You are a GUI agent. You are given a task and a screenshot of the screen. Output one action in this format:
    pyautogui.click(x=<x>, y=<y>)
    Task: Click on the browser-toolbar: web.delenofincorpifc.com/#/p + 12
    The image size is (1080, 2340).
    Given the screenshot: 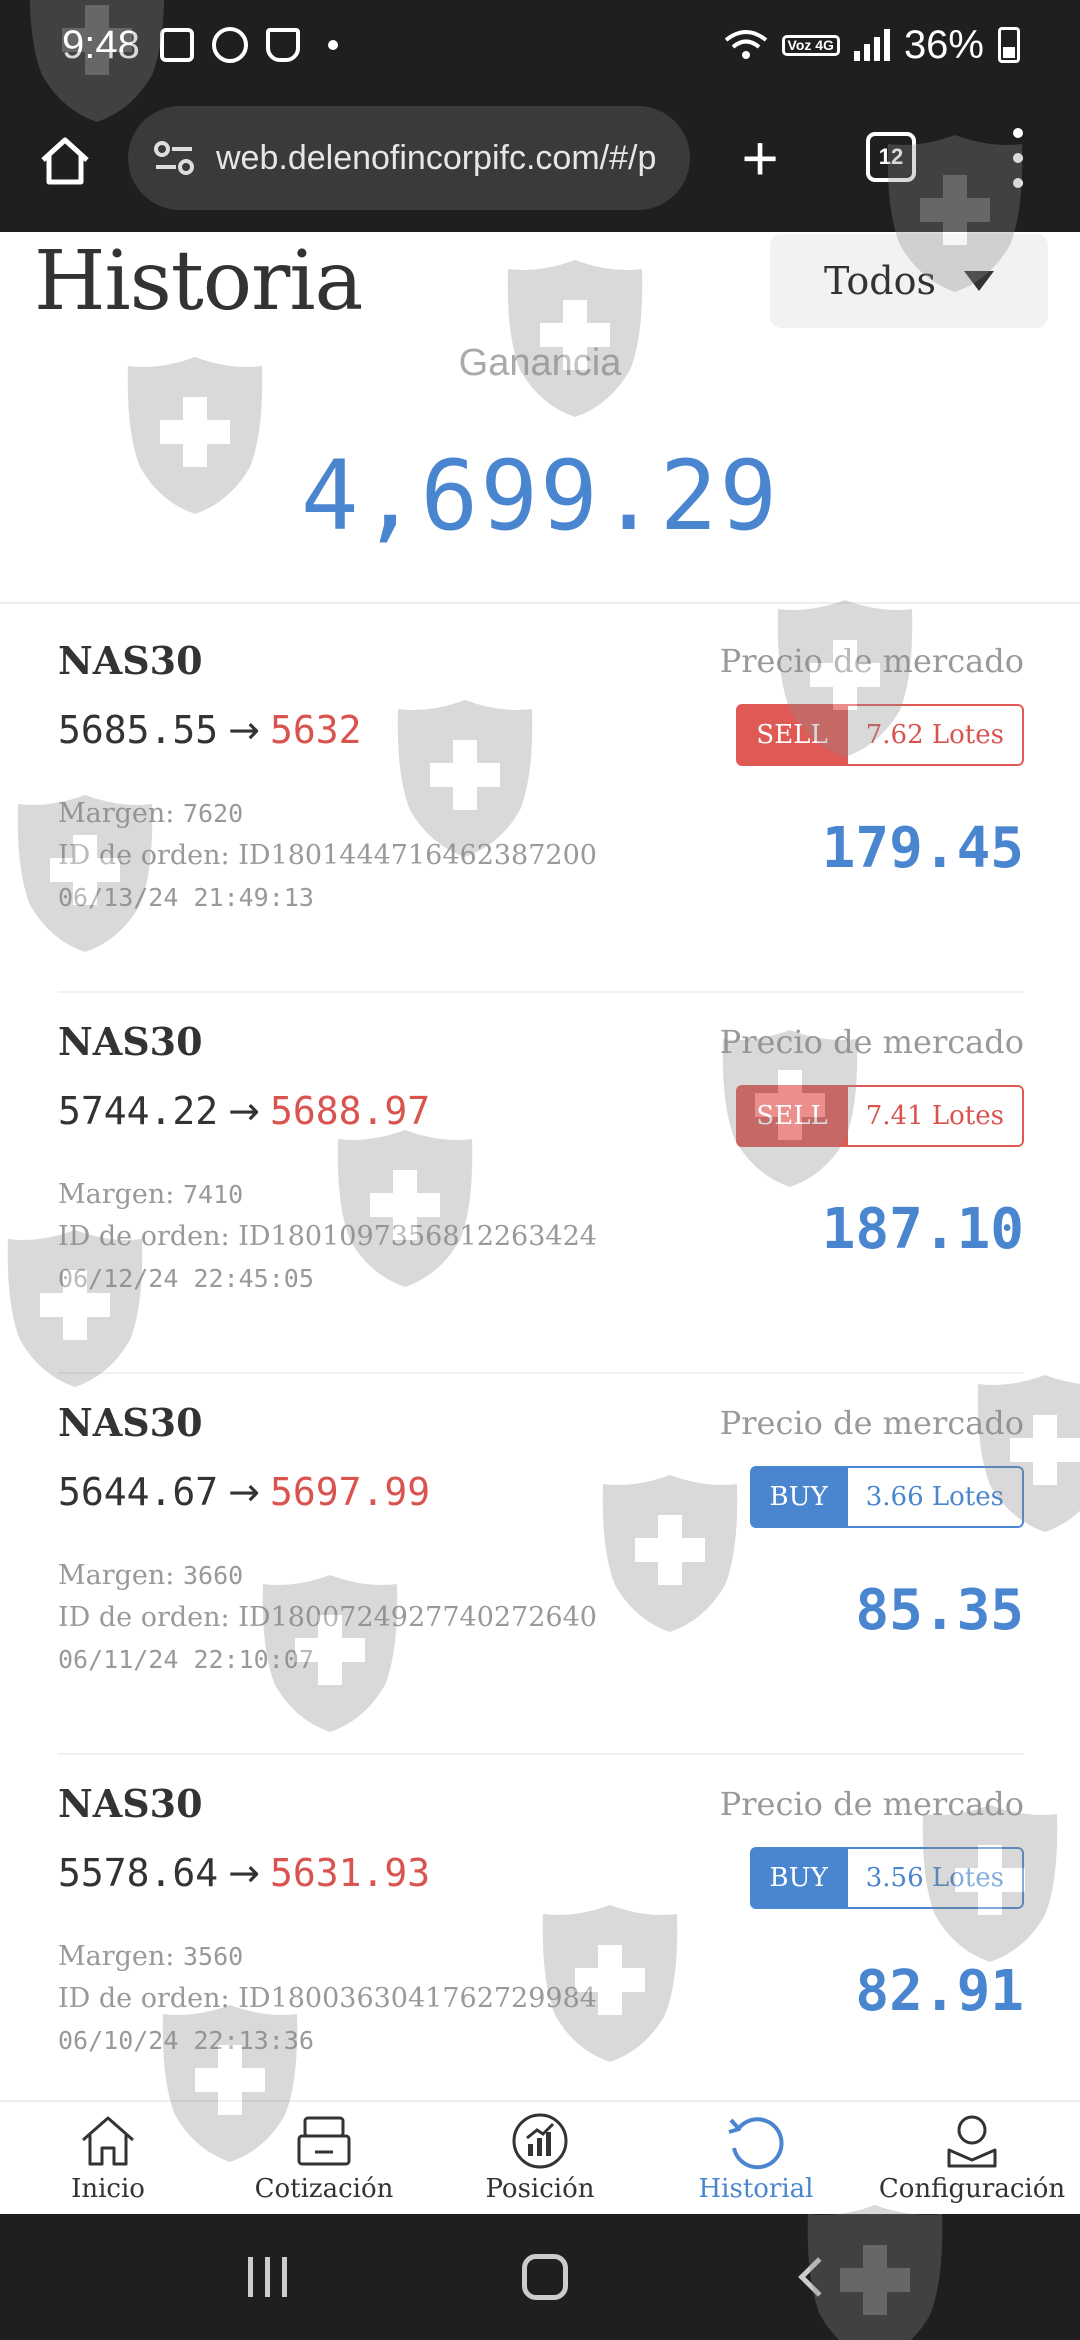 What is the action you would take?
    pyautogui.click(x=540, y=161)
    